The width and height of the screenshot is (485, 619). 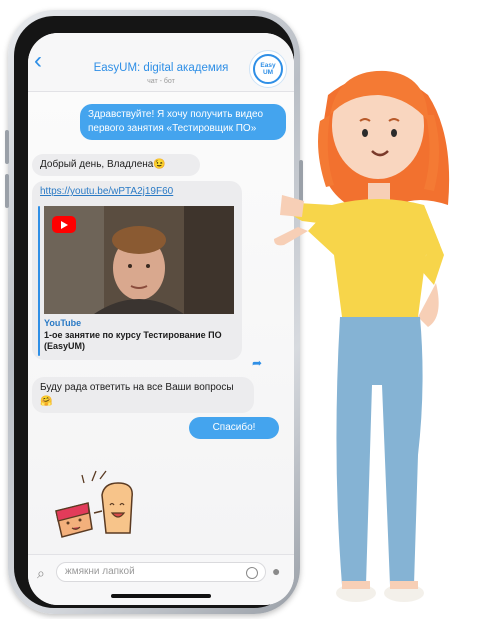 I want to click on preview-source: YouTube, so click(x=63, y=323).